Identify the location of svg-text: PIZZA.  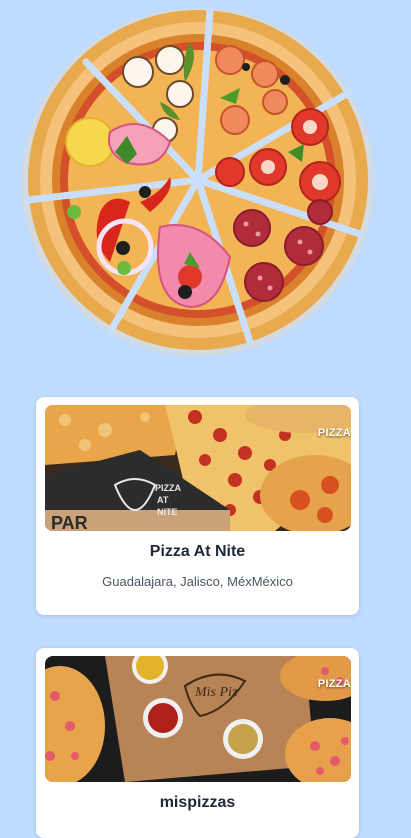
(168, 488).